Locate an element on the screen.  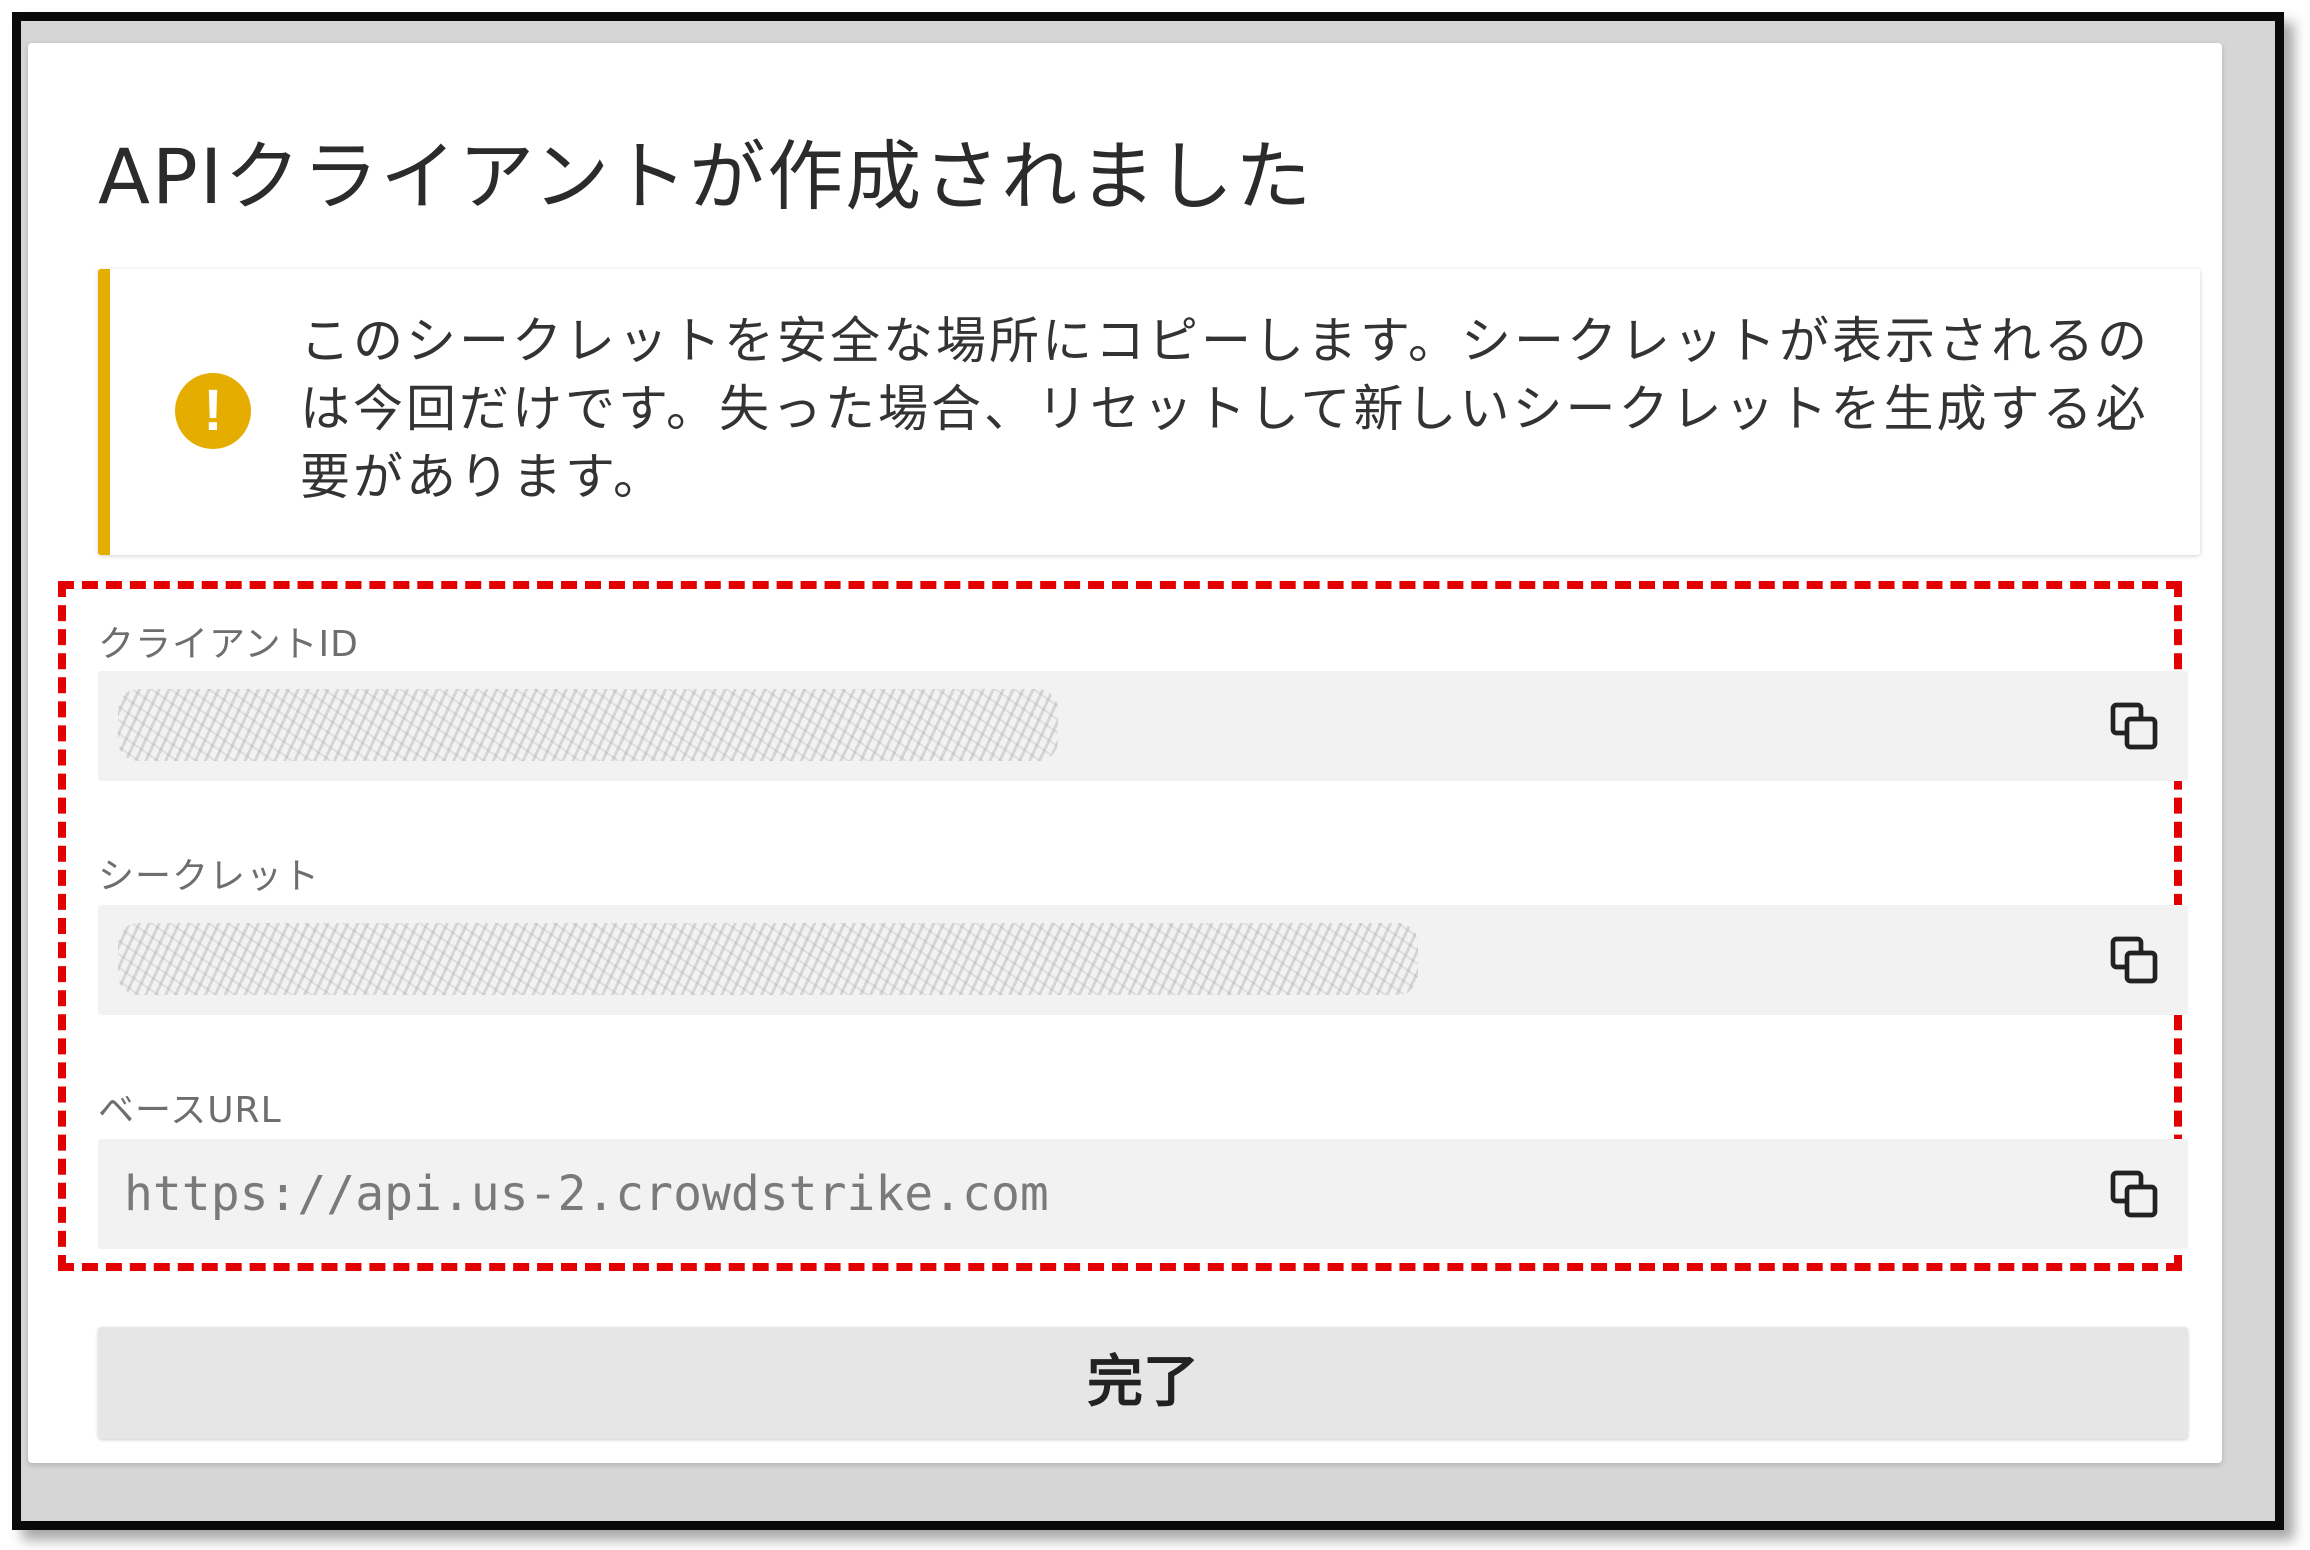
client-id-field is located at coordinates (1143, 726).